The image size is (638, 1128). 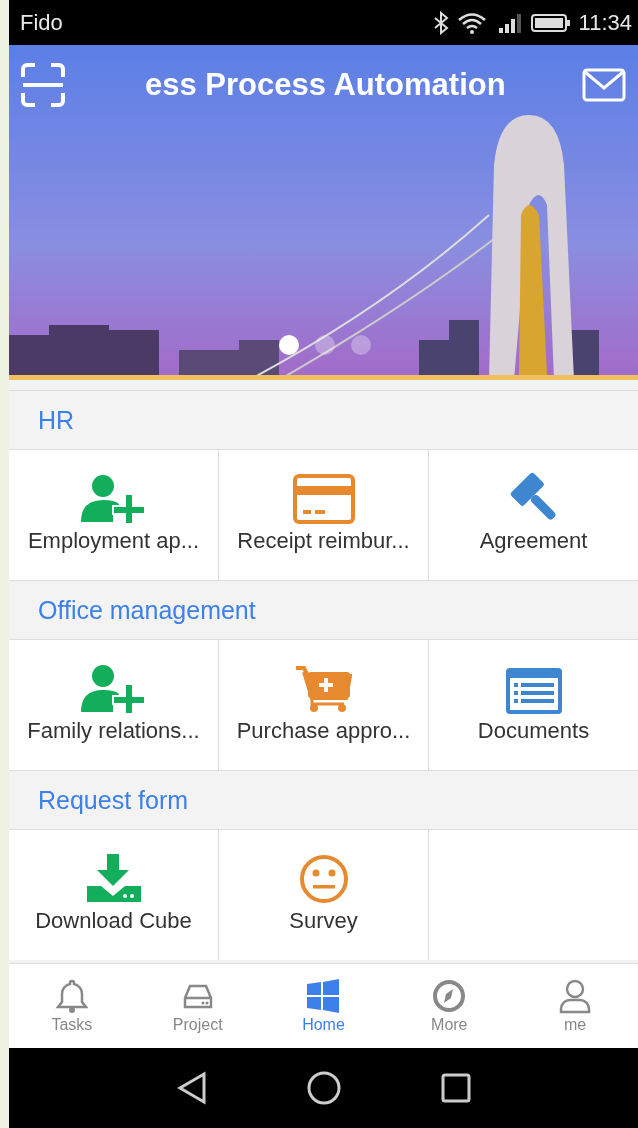 I want to click on app-title: ess Process Automation, so click(x=325, y=85).